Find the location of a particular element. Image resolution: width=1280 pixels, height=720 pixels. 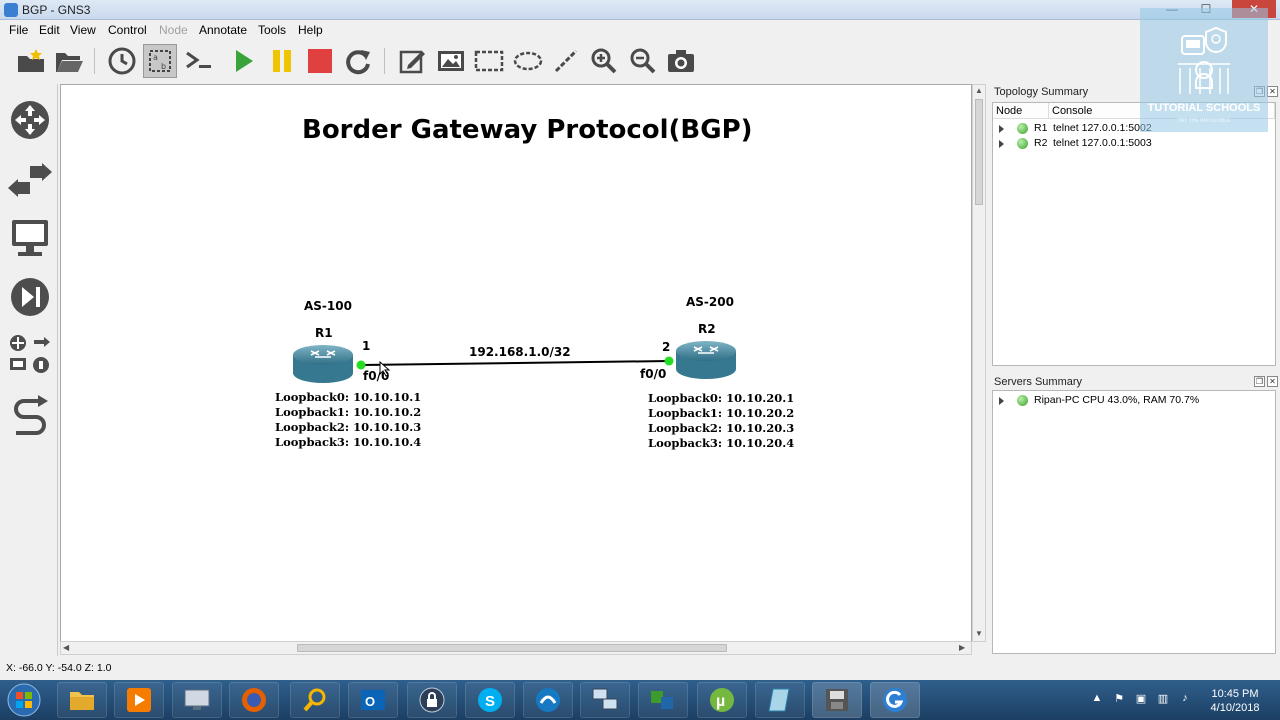

servers-tree: Ripan-PC CPU 43.0%, RAM 70.7% is located at coordinates (1134, 522).